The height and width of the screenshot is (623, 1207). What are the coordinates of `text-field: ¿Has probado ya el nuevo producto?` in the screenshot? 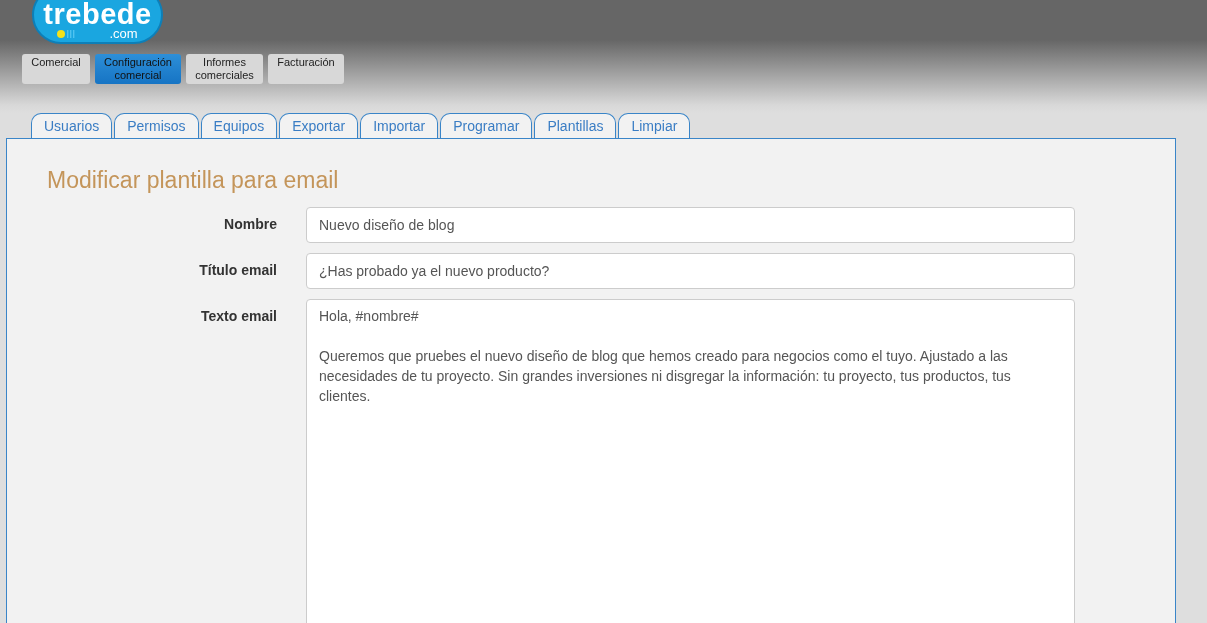 It's located at (690, 271).